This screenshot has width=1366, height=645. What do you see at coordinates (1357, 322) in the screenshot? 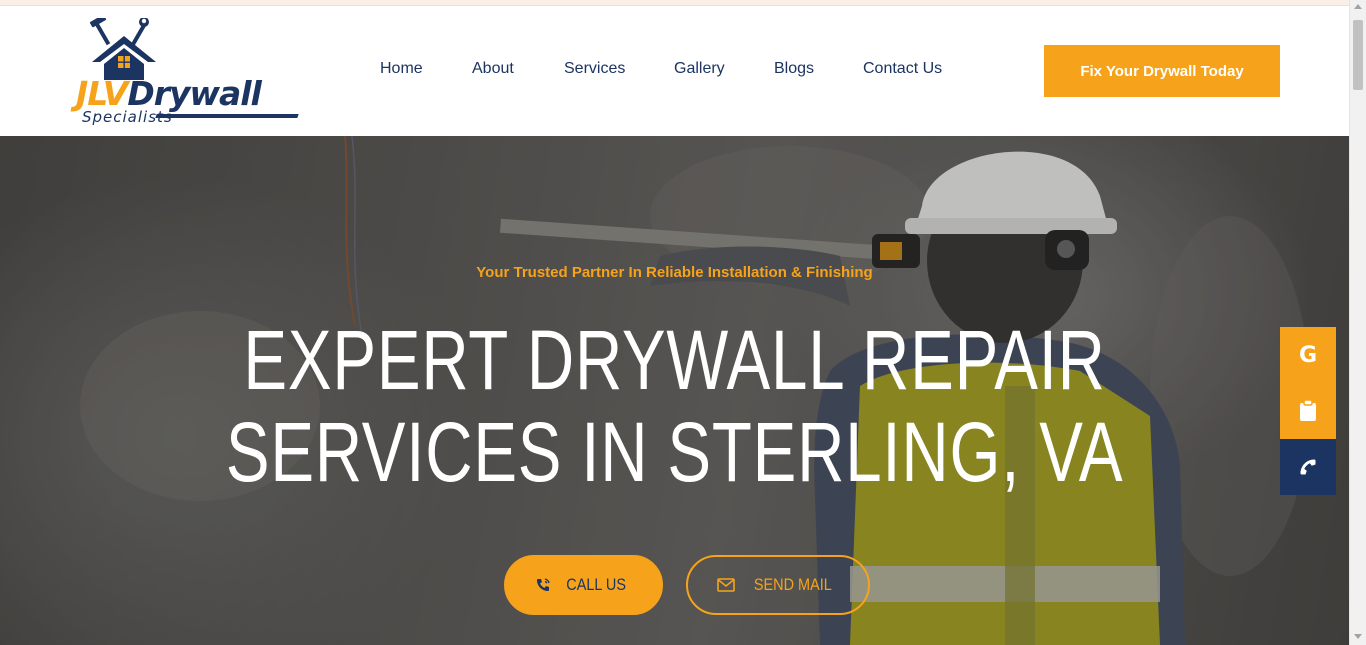
I see `page-scrollbar` at bounding box center [1357, 322].